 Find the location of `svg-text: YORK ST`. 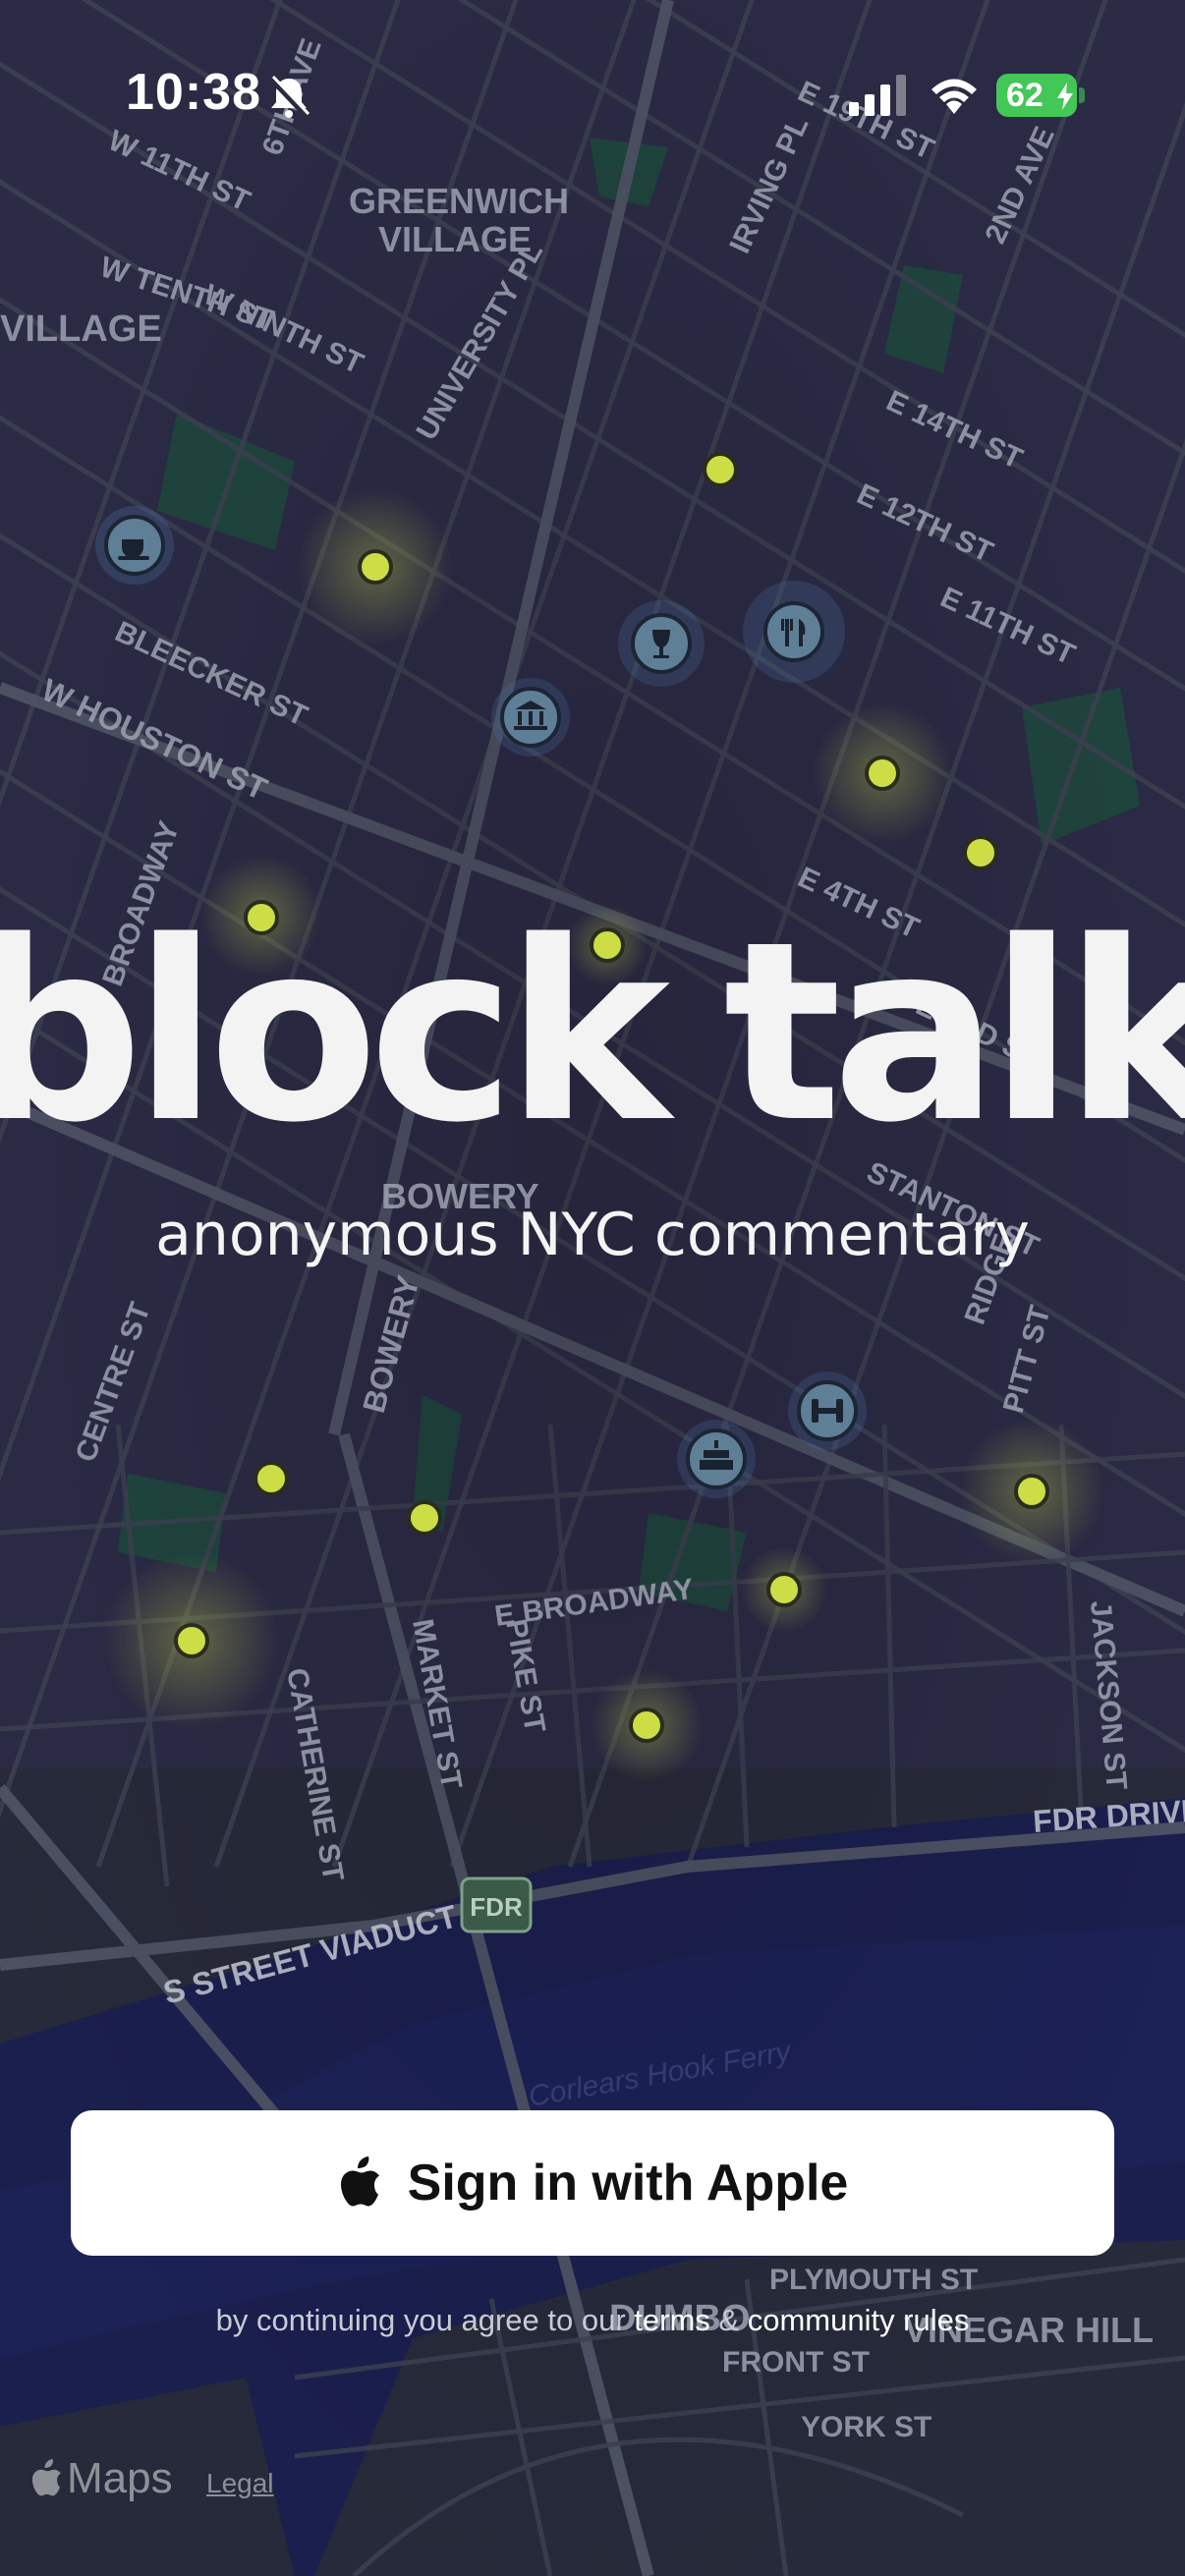

svg-text: YORK ST is located at coordinates (866, 2427).